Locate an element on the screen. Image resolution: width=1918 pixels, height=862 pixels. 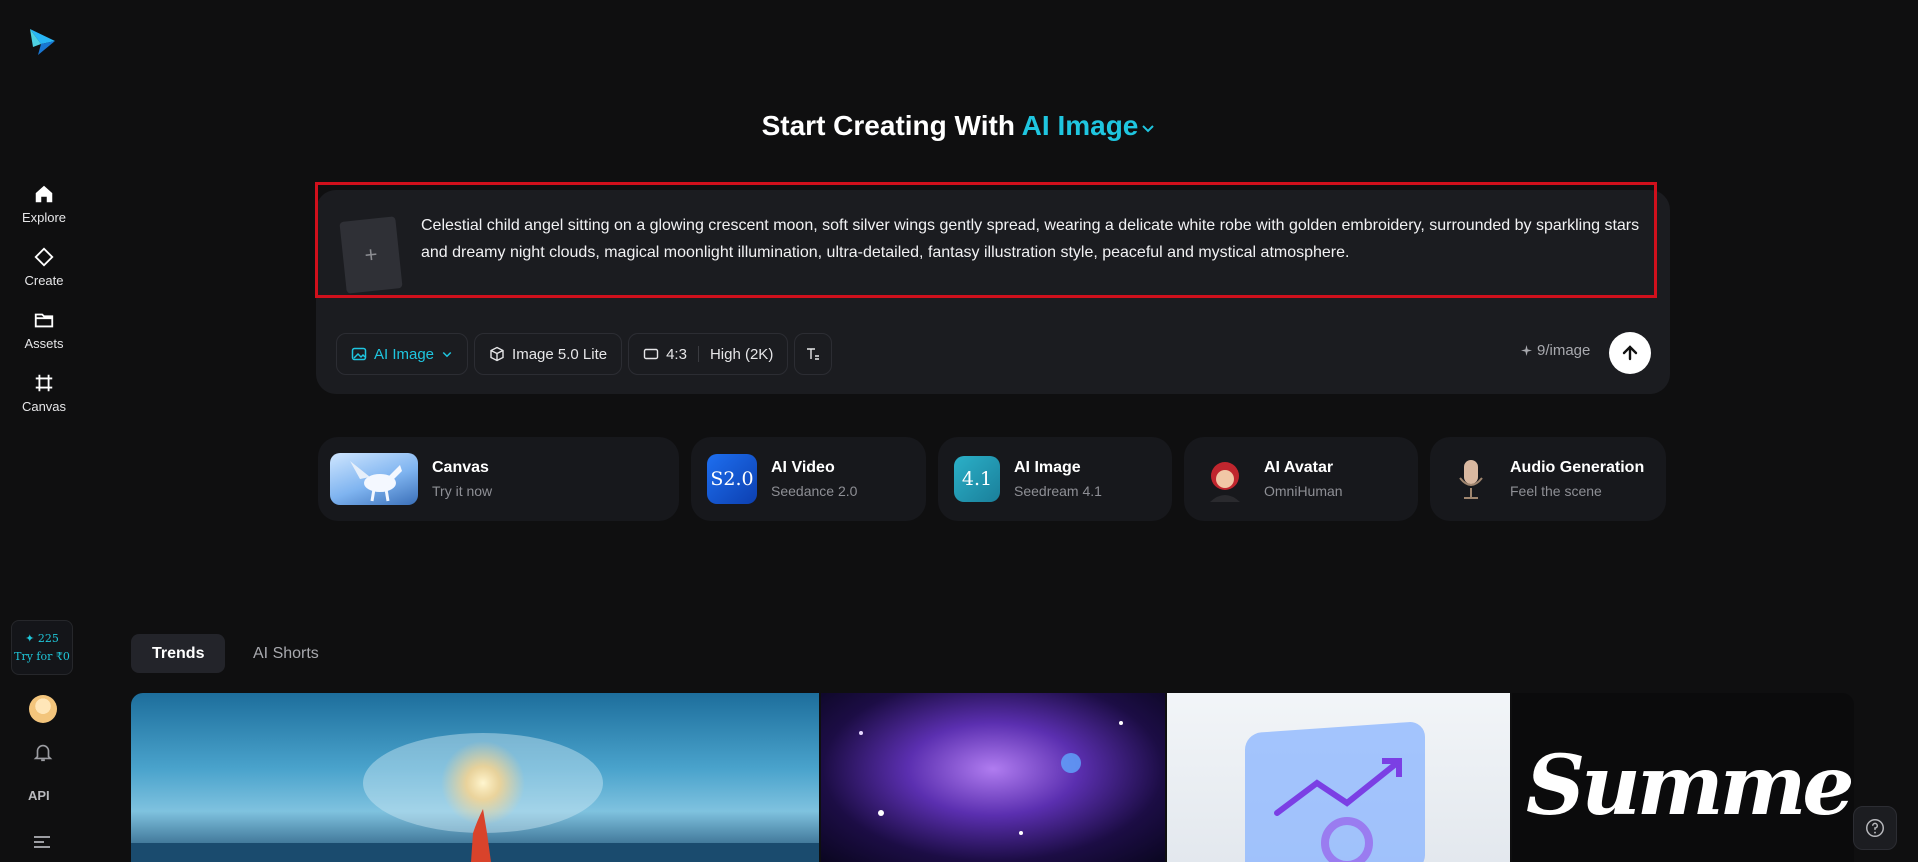
sidebar-item-create: Create is located at coordinates (44, 267).